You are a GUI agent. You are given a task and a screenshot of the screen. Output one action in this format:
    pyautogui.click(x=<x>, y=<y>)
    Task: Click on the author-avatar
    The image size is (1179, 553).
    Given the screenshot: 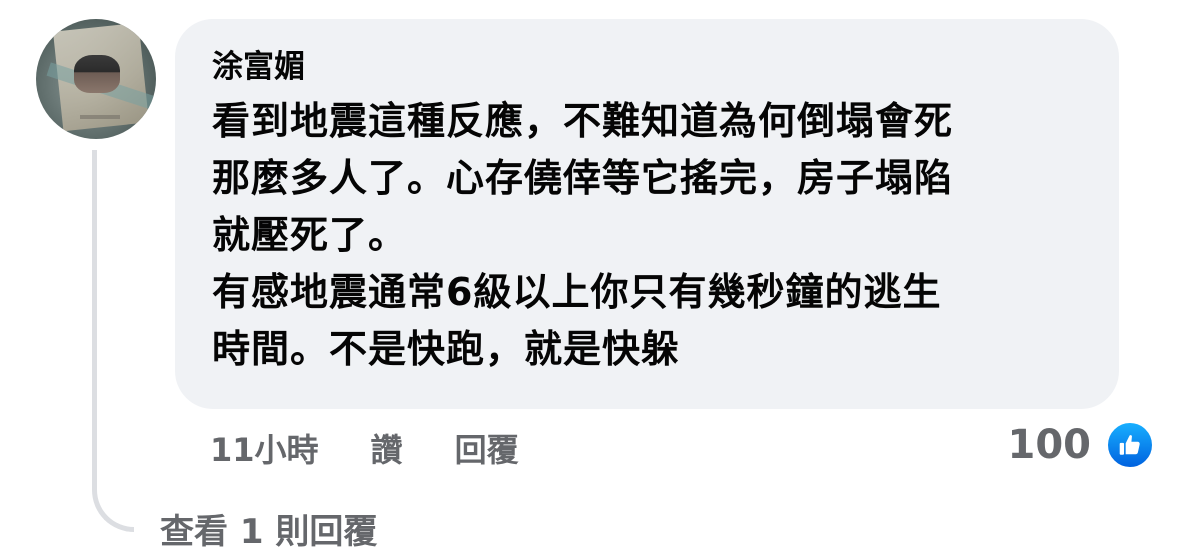 What is the action you would take?
    pyautogui.click(x=96, y=79)
    